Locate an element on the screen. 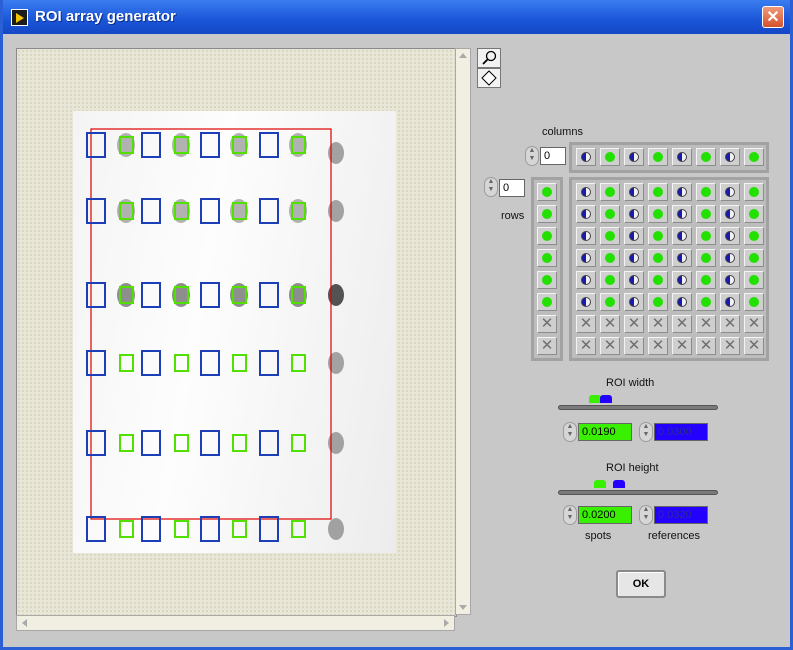  close-button: ✕ is located at coordinates (773, 17).